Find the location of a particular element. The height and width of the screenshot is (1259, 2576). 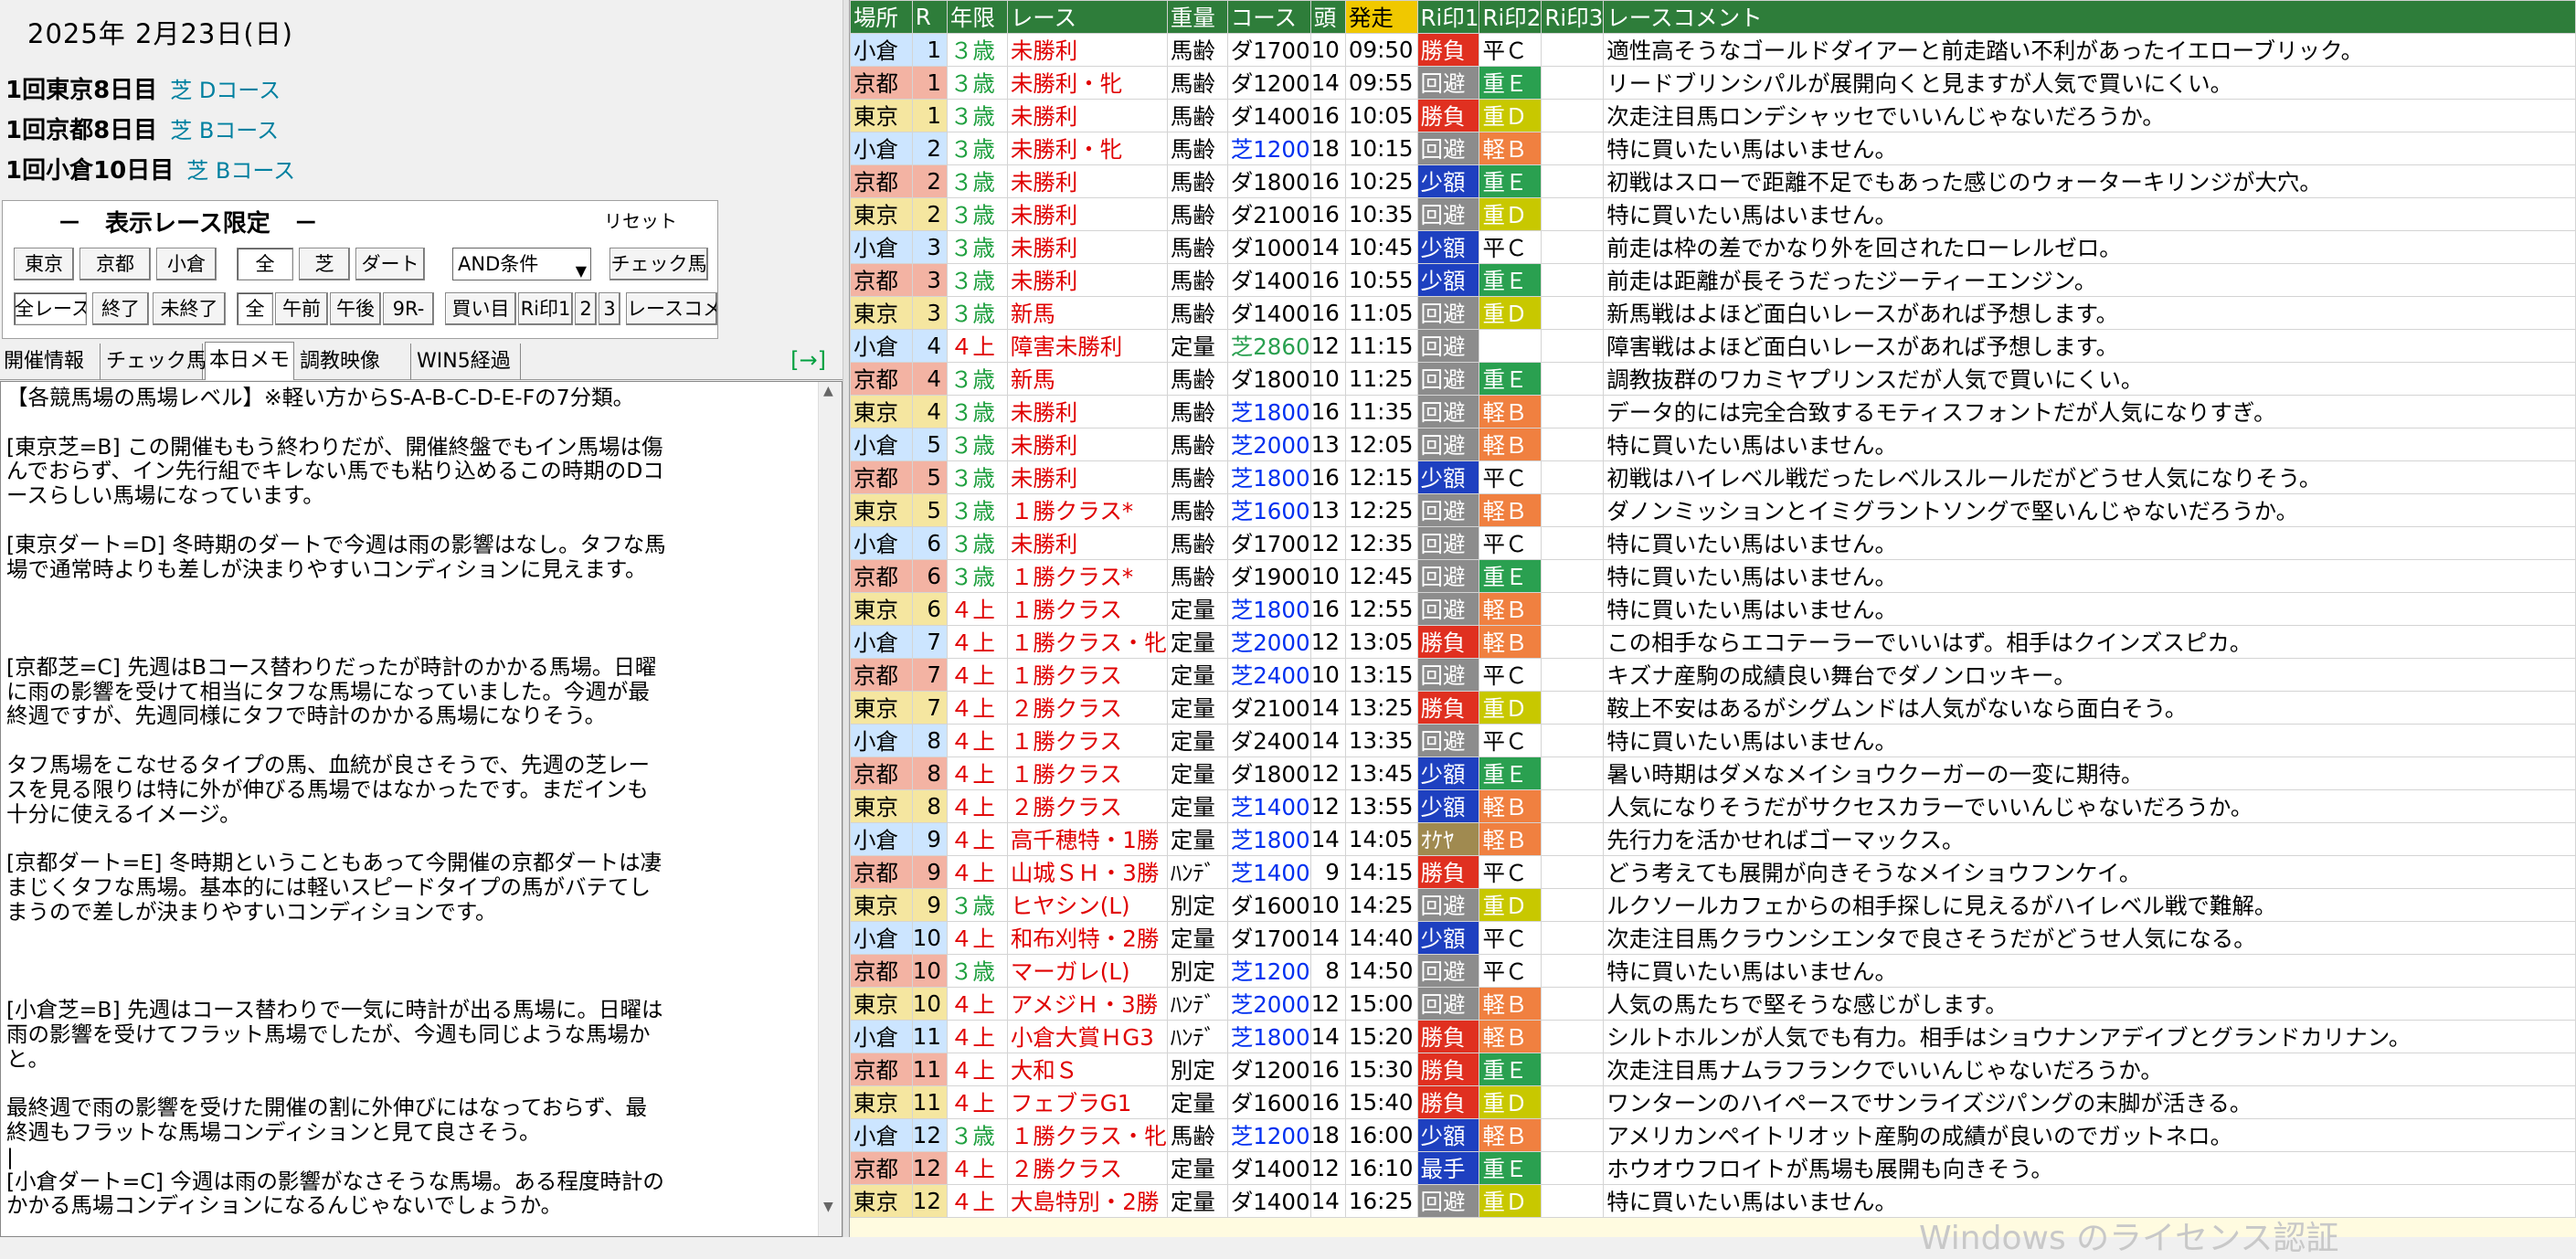

cell-race-comment: ホウオウフロイトが馬場も展開も向きそう。 is located at coordinates (2089, 1168).